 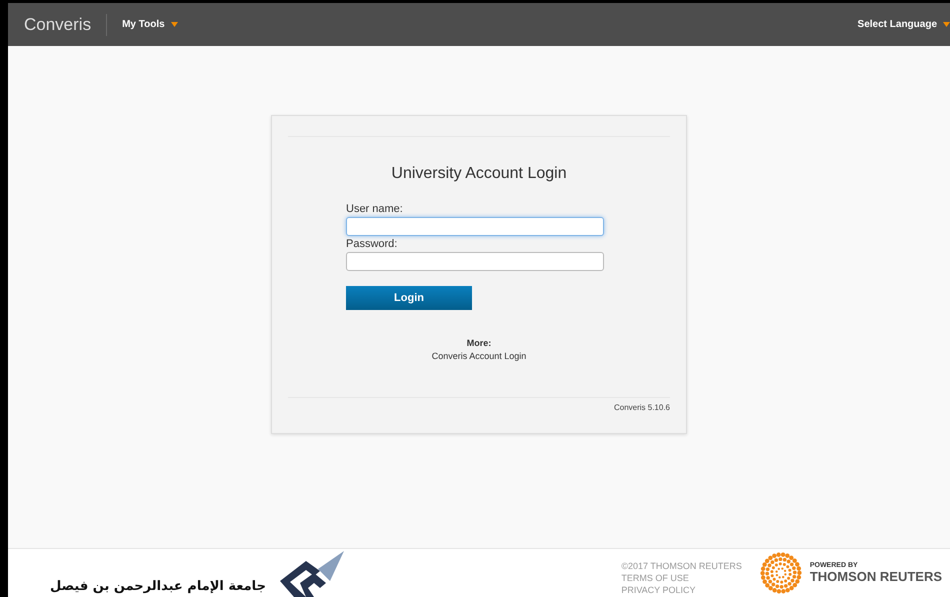 What do you see at coordinates (479, 343) in the screenshot?
I see `more-heading: More:` at bounding box center [479, 343].